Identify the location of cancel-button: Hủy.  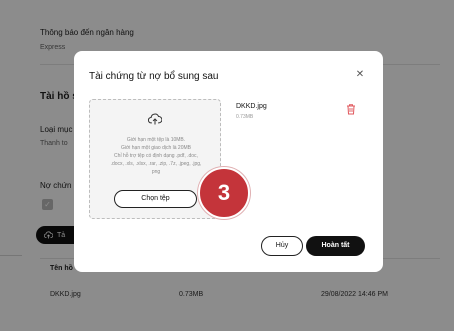
(282, 246).